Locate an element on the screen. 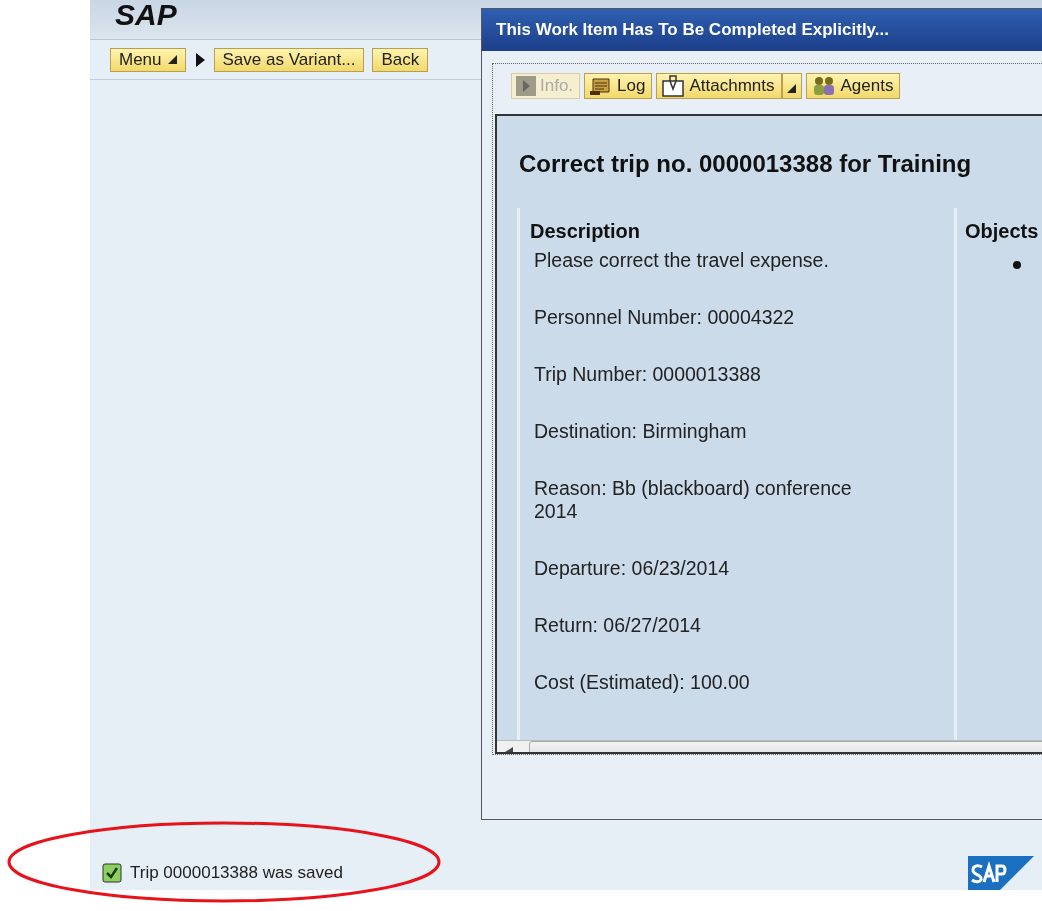  description-line: Return: 06/27/2014 is located at coordinates (618, 625).